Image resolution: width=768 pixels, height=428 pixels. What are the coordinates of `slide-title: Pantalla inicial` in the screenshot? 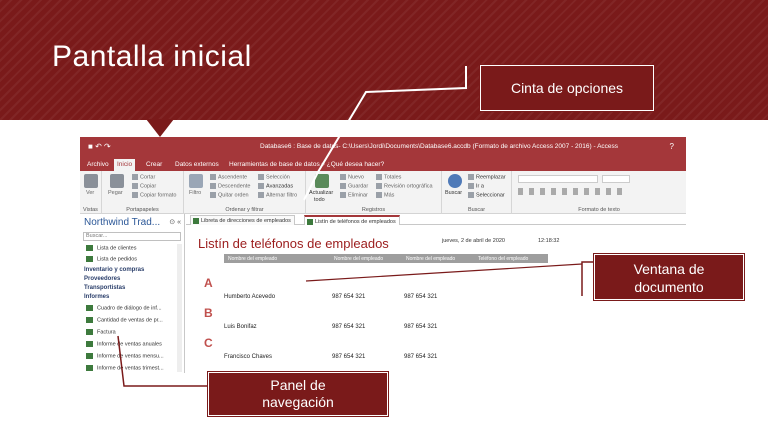 It's located at (152, 56).